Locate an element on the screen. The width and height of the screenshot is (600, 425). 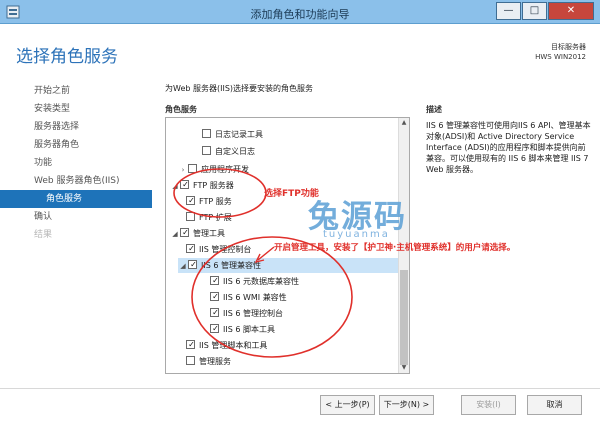
tree-item-iis6-management-console: IIS 6 管理控制台 is located at coordinates (246, 313).